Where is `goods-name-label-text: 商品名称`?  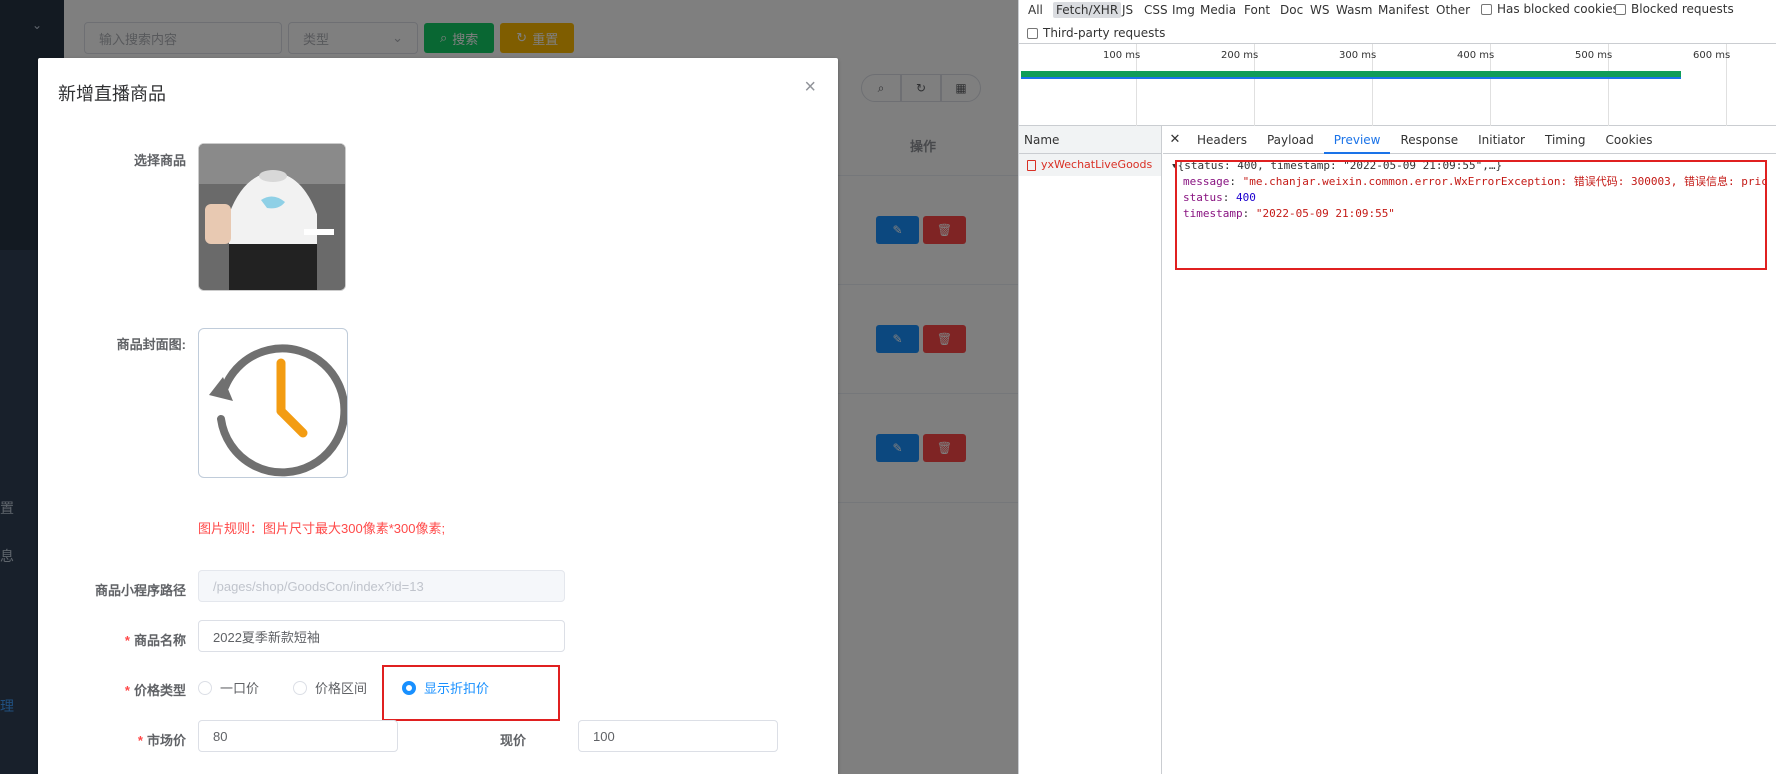
goods-name-label-text: 商品名称 is located at coordinates (159, 640).